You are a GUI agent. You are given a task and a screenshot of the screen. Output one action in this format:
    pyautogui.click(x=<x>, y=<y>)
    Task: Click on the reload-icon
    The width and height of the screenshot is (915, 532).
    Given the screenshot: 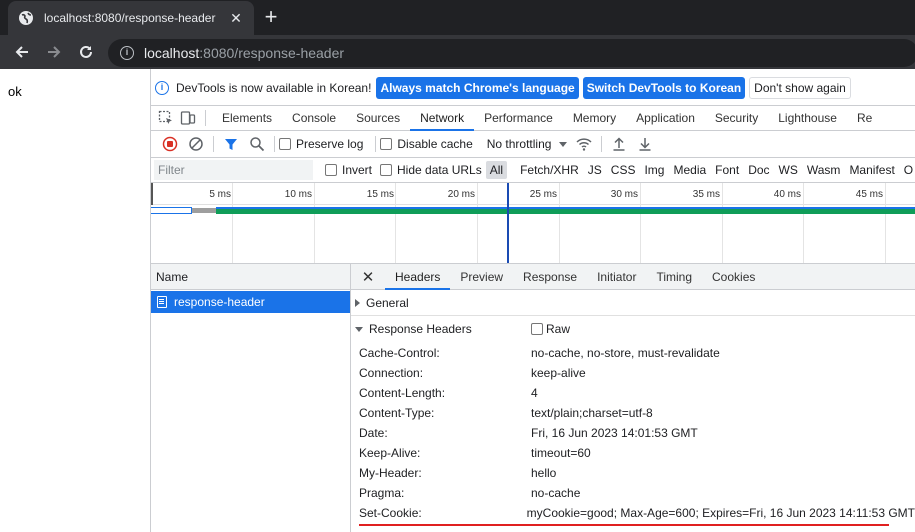 What is the action you would take?
    pyautogui.click(x=86, y=51)
    